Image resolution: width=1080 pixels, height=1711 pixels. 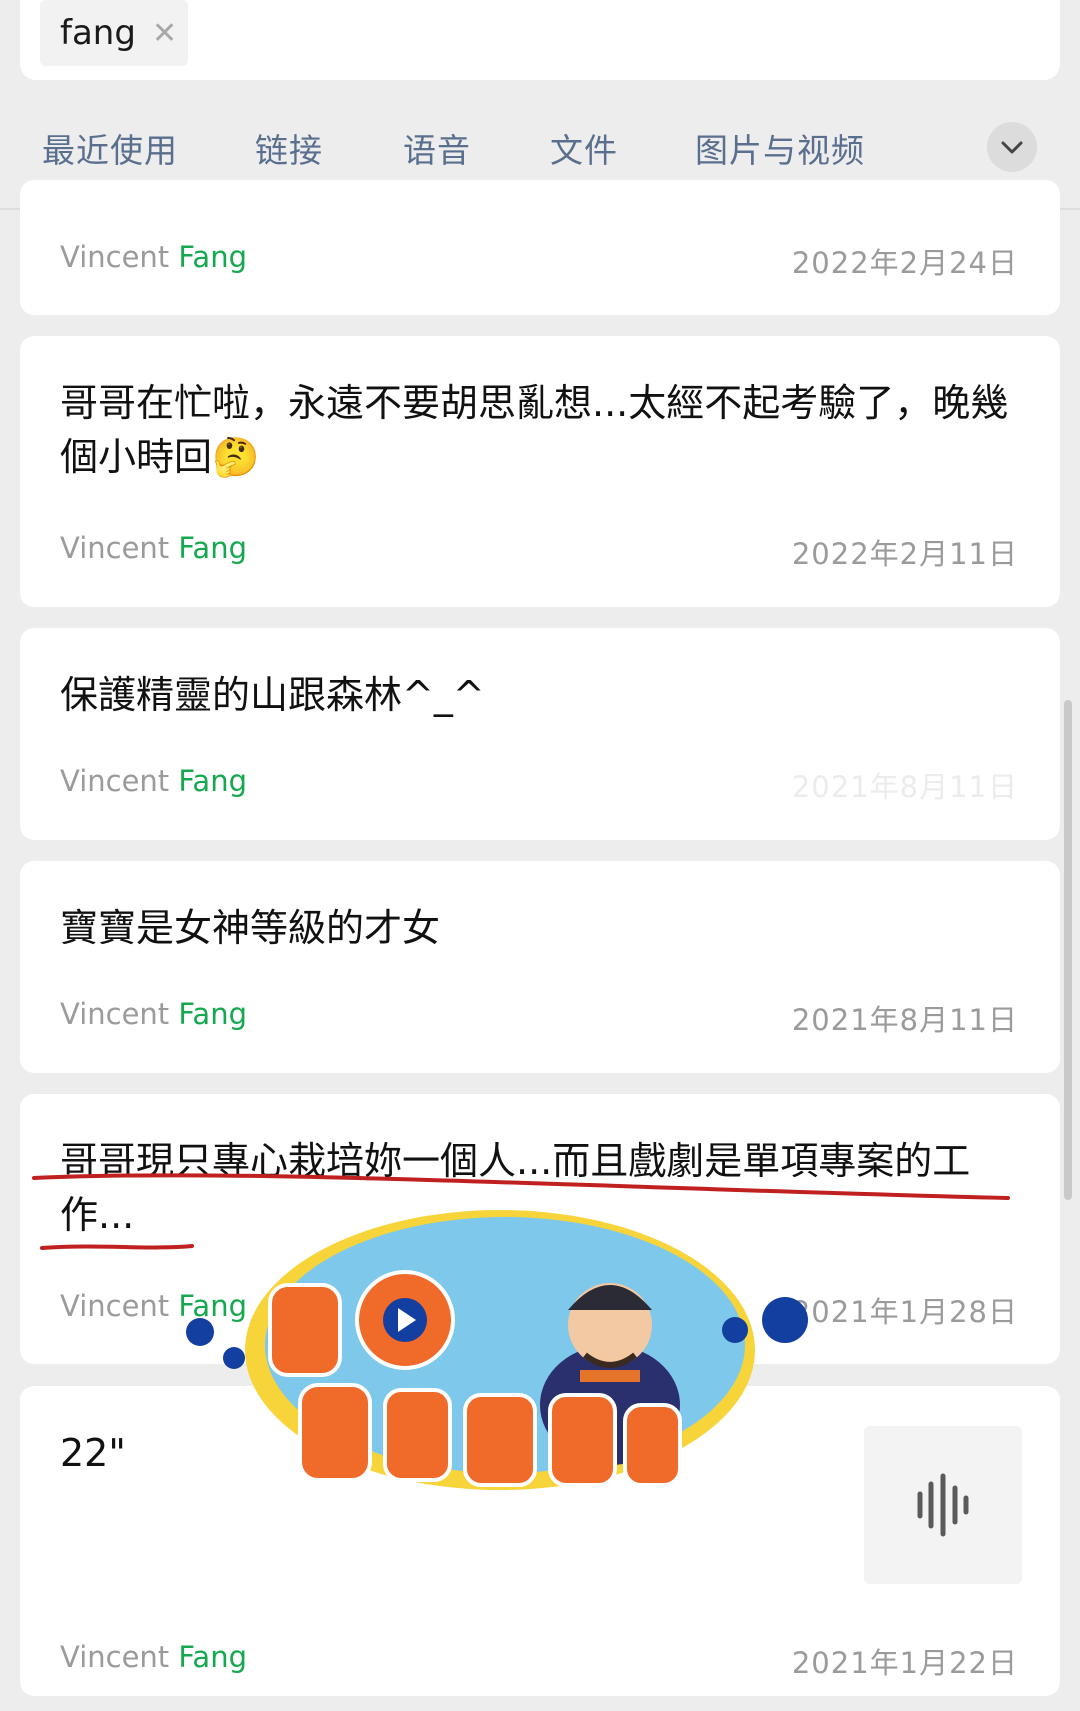 I want to click on scrollbar, so click(x=1068, y=950).